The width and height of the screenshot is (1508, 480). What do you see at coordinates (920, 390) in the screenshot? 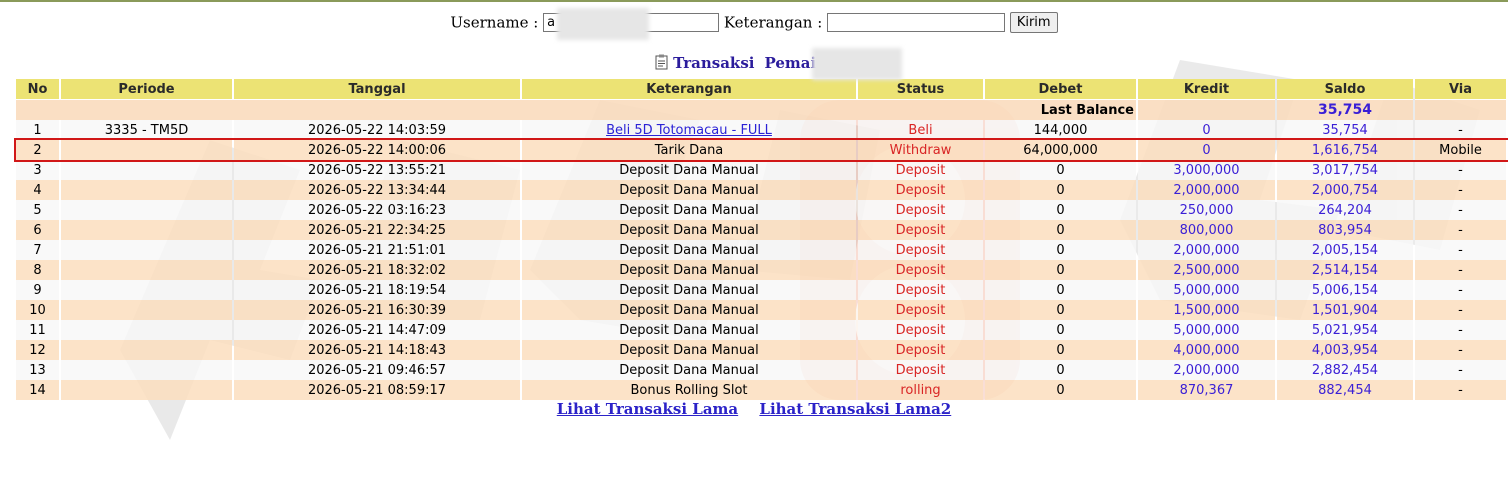
I see `cell-status: rolling` at bounding box center [920, 390].